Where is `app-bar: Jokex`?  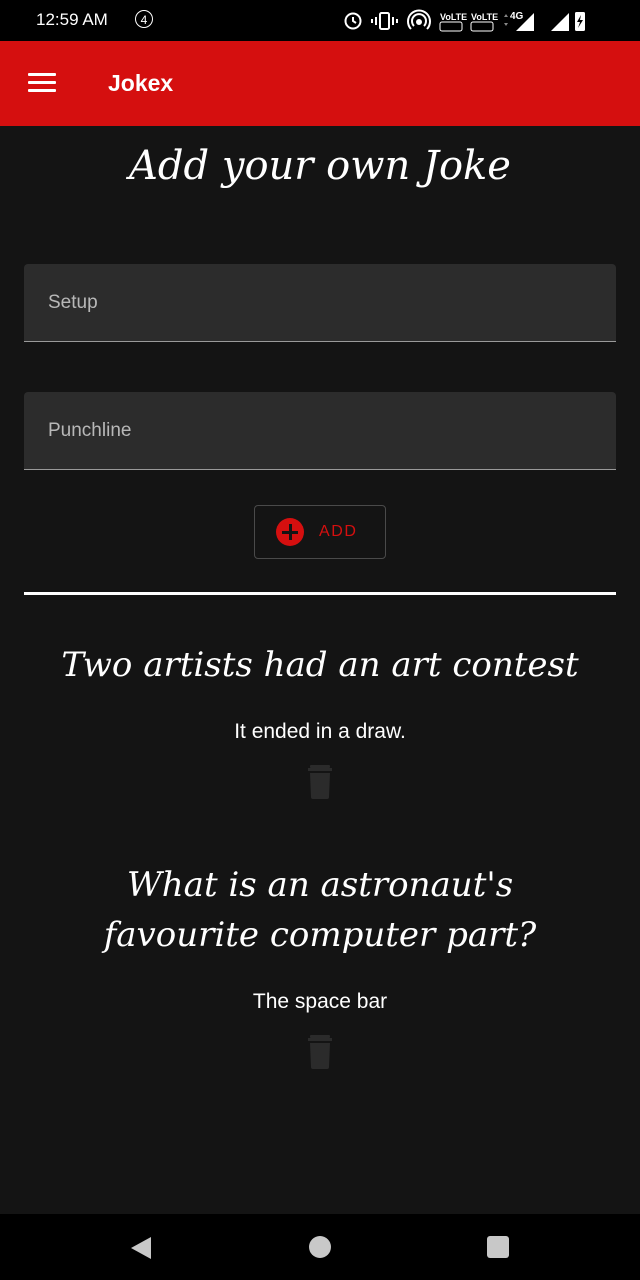 app-bar: Jokex is located at coordinates (320, 83).